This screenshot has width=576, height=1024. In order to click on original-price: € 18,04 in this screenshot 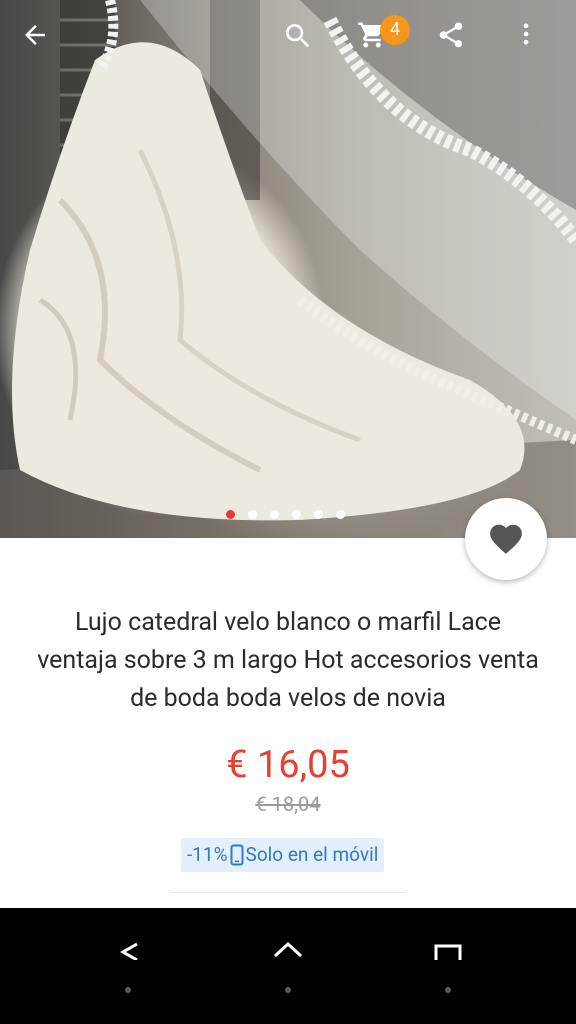, I will do `click(288, 804)`.